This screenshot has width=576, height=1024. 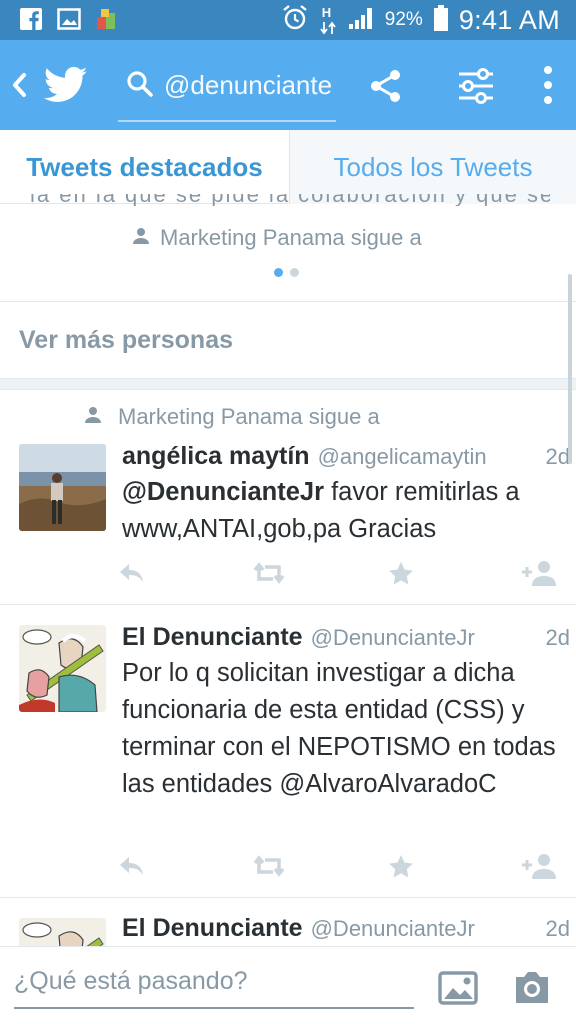 What do you see at coordinates (548, 85) in the screenshot?
I see `more-icon` at bounding box center [548, 85].